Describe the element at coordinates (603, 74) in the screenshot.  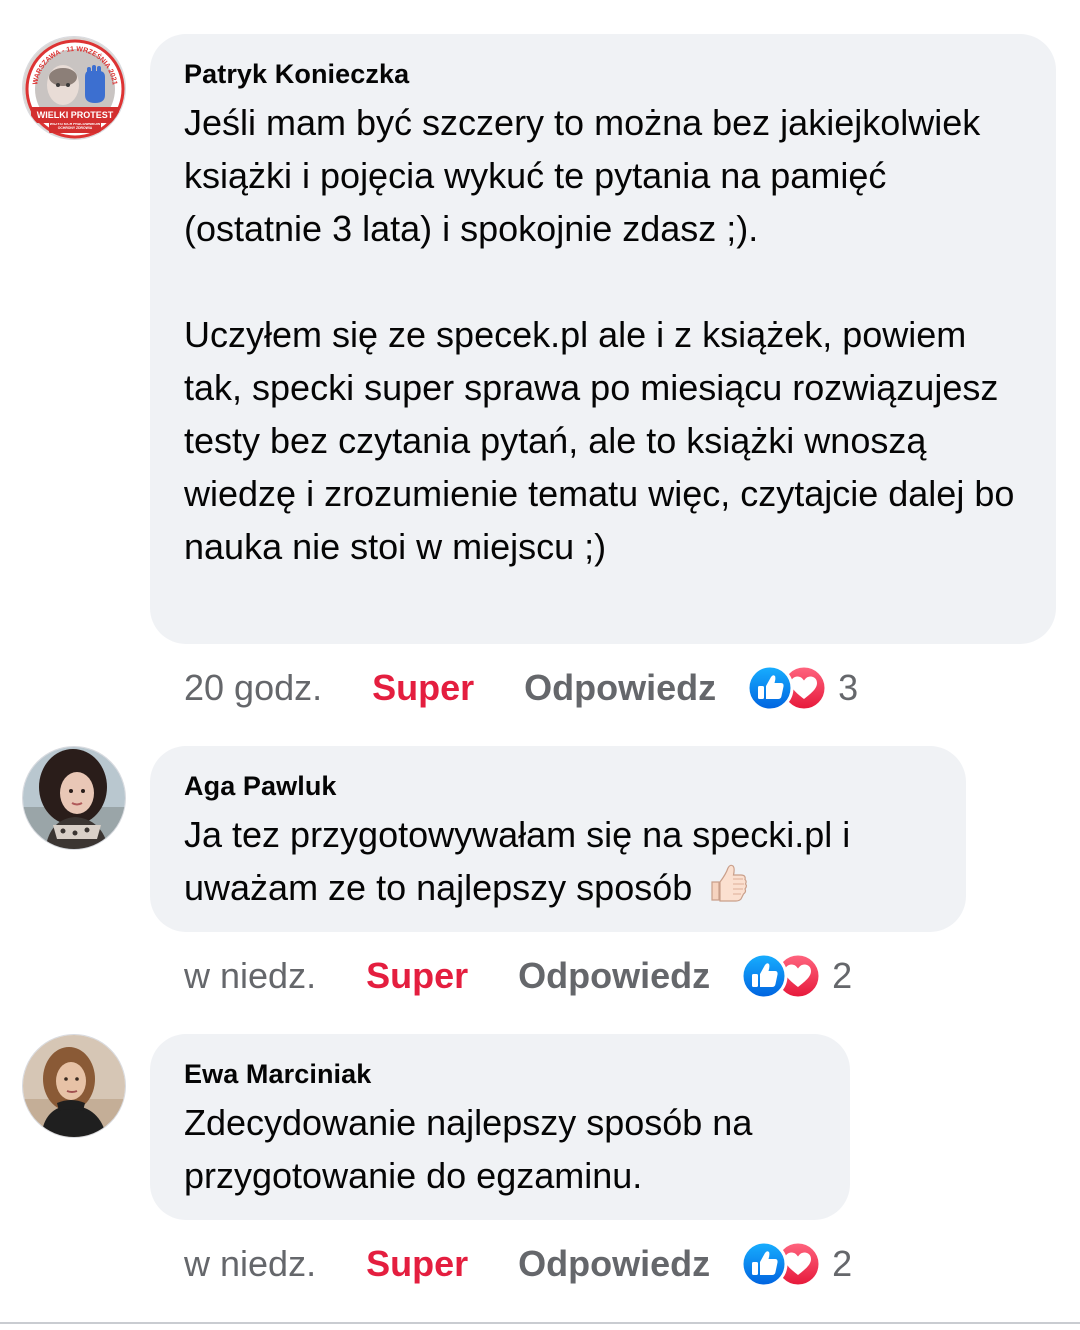
I see `comment-author: Patryk Konieczka` at that location.